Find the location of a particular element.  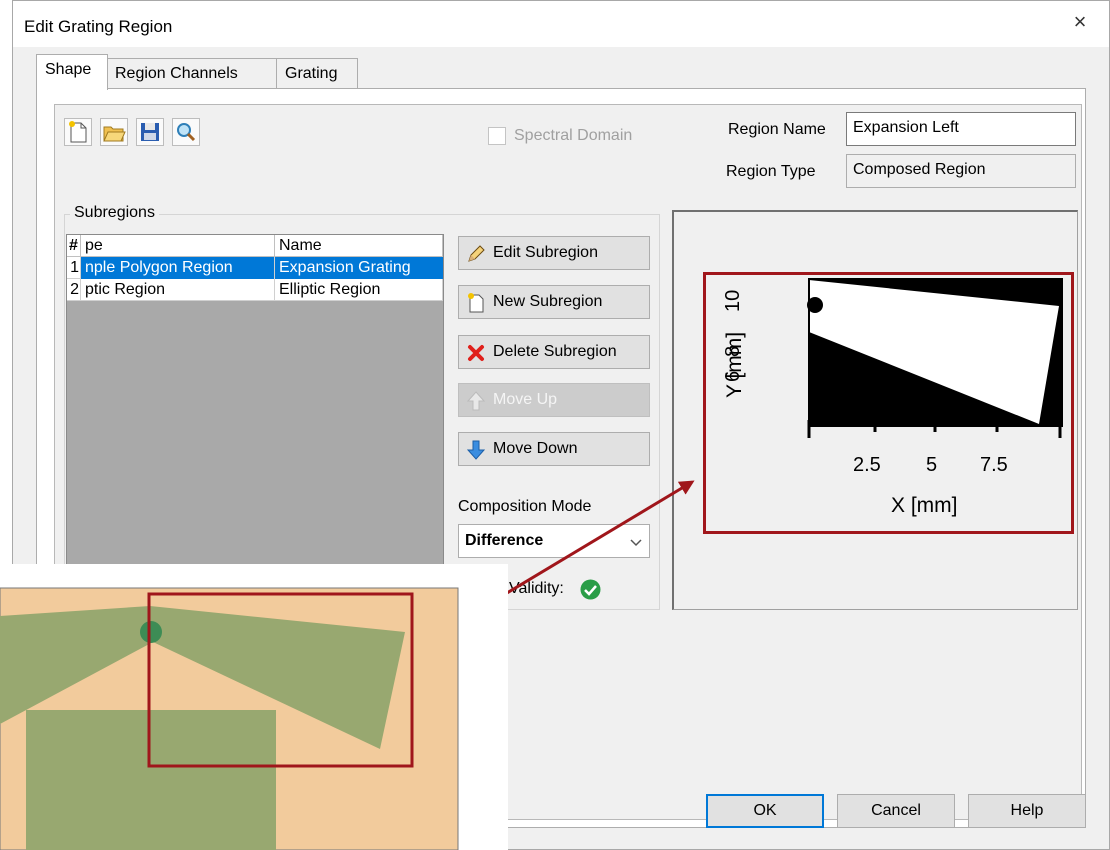

inset-rectangle is located at coordinates (151, 780).